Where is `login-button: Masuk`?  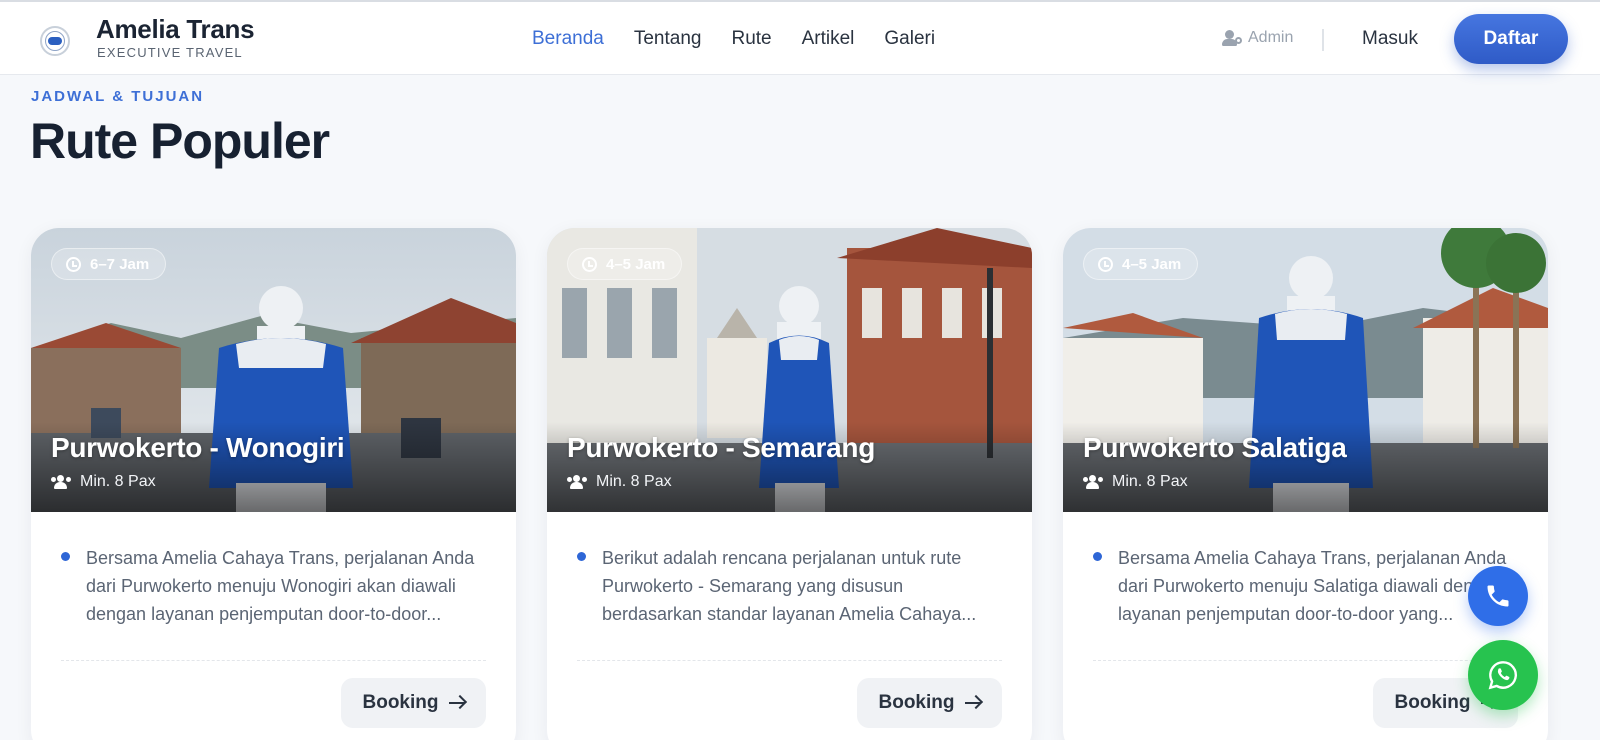 login-button: Masuk is located at coordinates (1390, 39).